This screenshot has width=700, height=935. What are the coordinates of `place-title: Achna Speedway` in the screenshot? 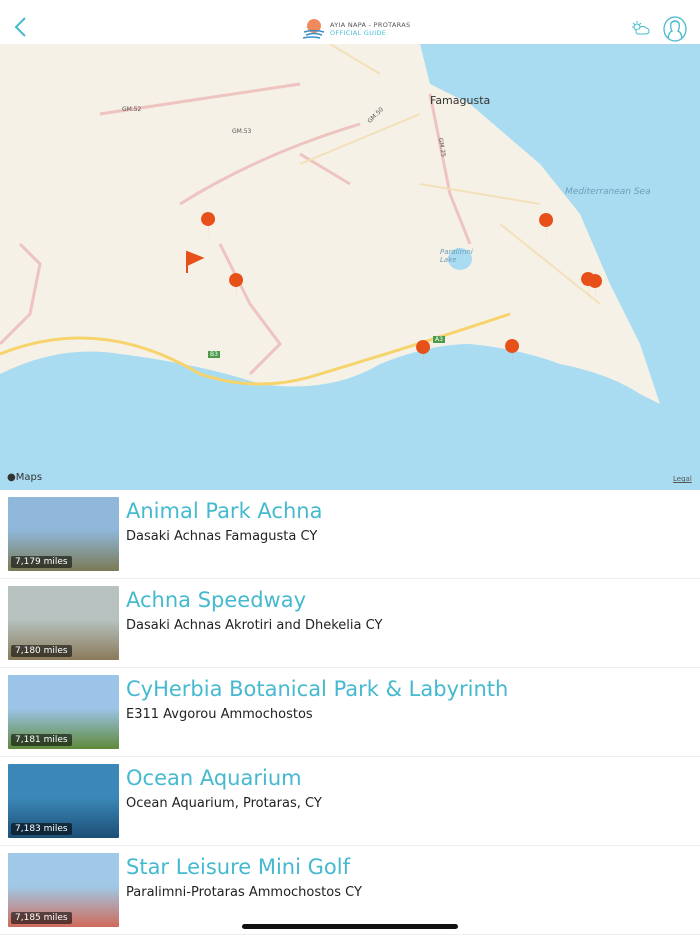 It's located at (216, 600).